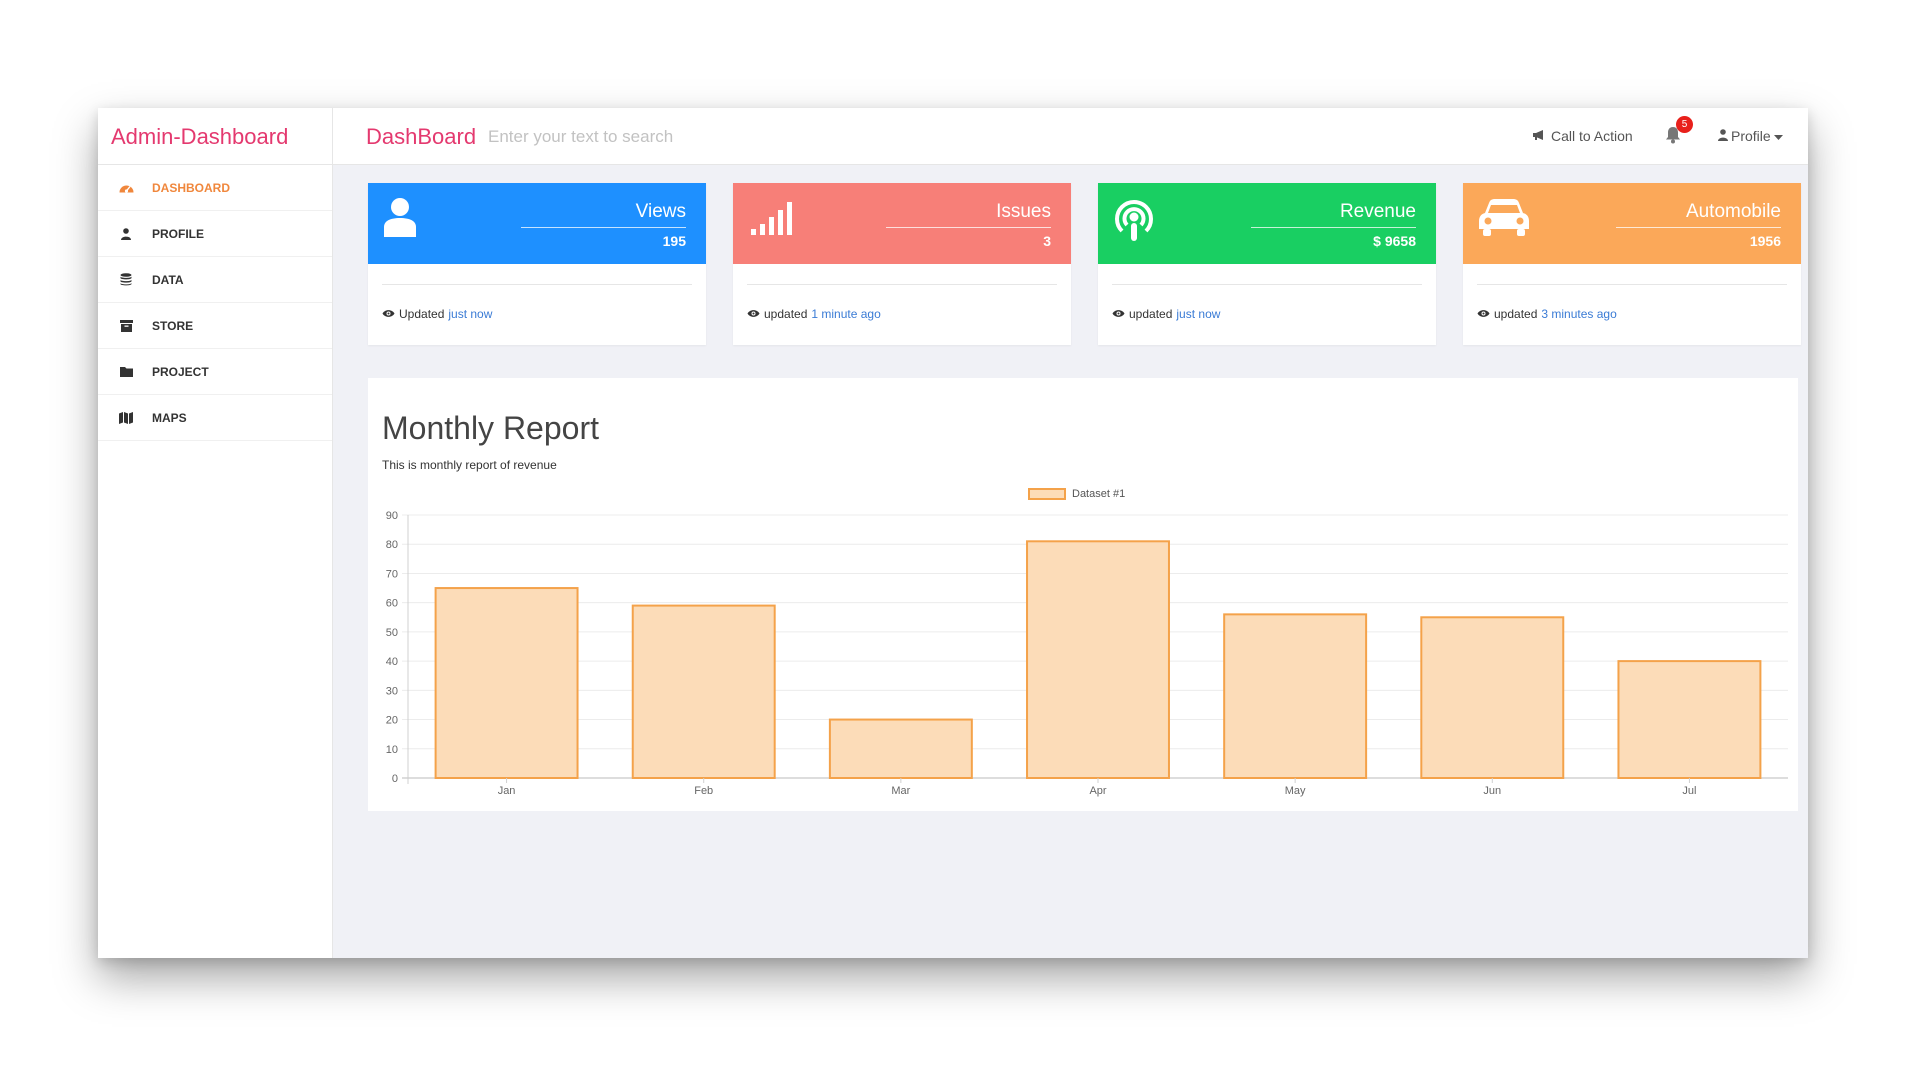  Describe the element at coordinates (392, 662) in the screenshot. I see `y-tick-label: 40` at that location.